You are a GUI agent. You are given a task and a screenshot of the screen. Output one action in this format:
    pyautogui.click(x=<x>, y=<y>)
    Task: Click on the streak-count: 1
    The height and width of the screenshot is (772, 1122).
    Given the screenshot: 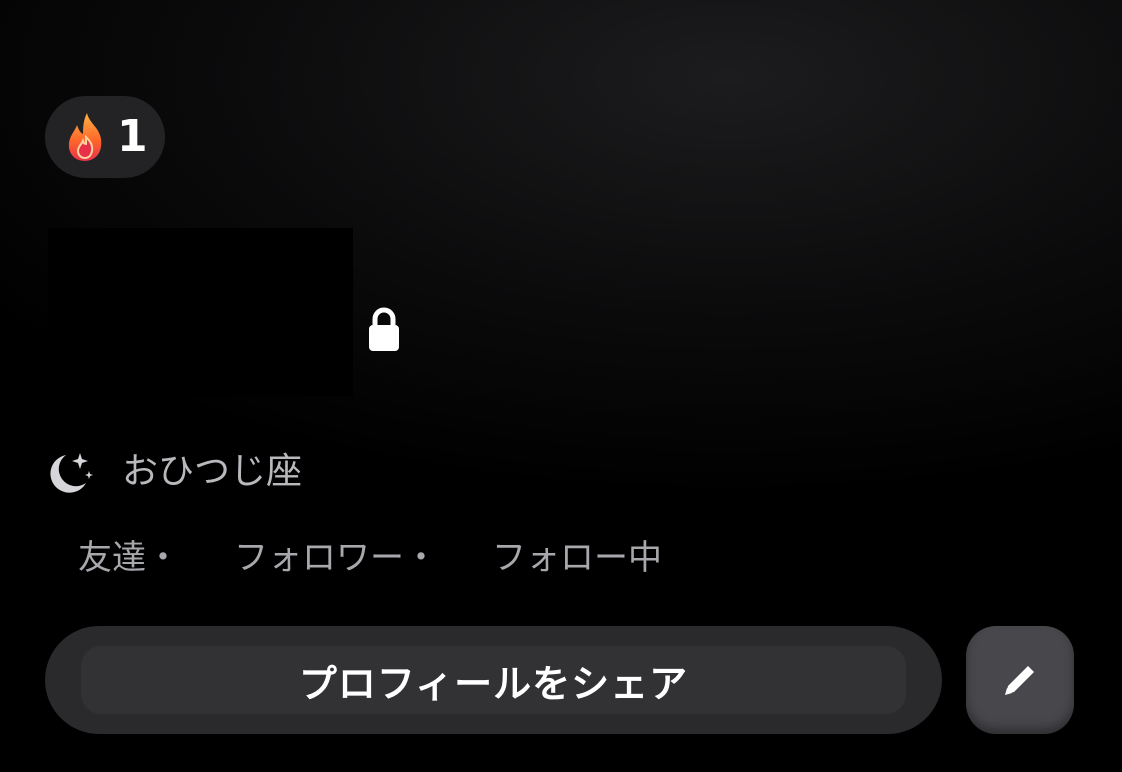 What is the action you would take?
    pyautogui.click(x=132, y=136)
    